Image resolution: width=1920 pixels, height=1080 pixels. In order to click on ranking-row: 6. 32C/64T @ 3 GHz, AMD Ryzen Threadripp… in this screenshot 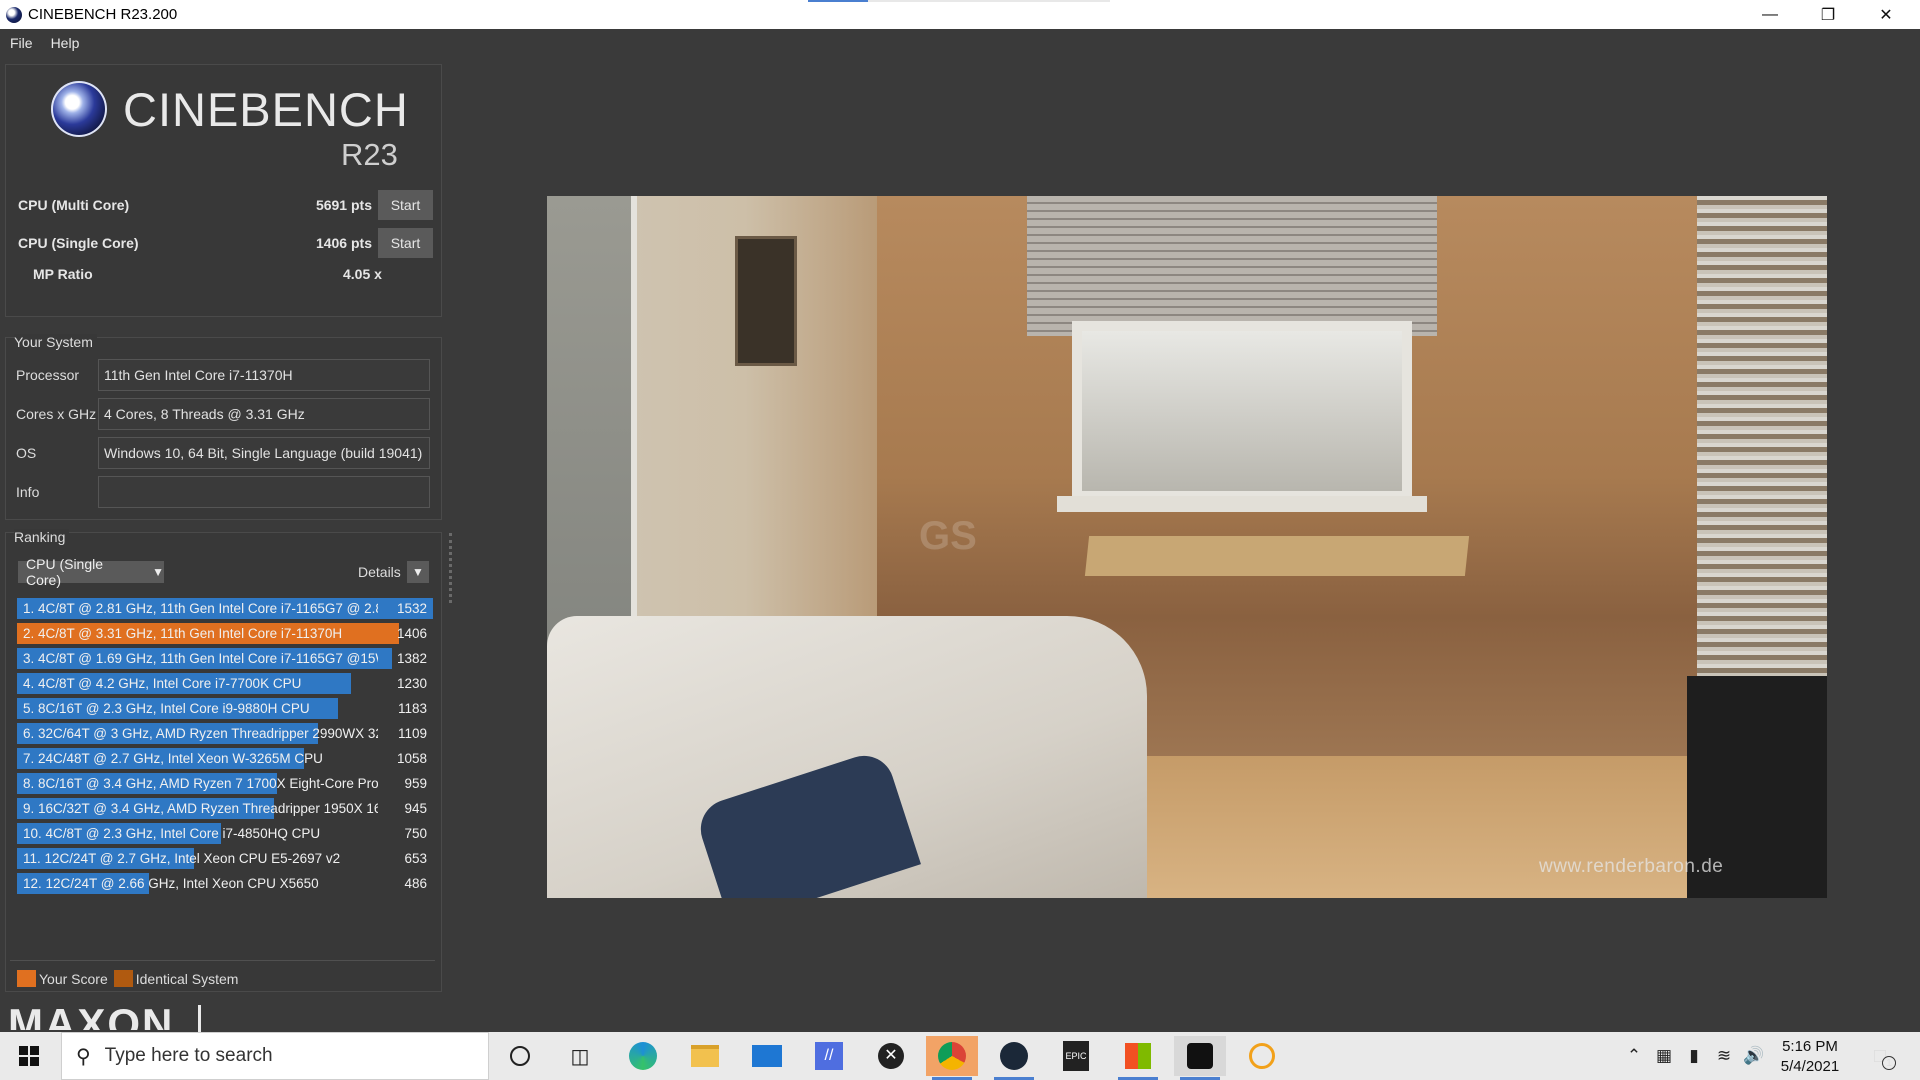, I will do `click(225, 733)`.